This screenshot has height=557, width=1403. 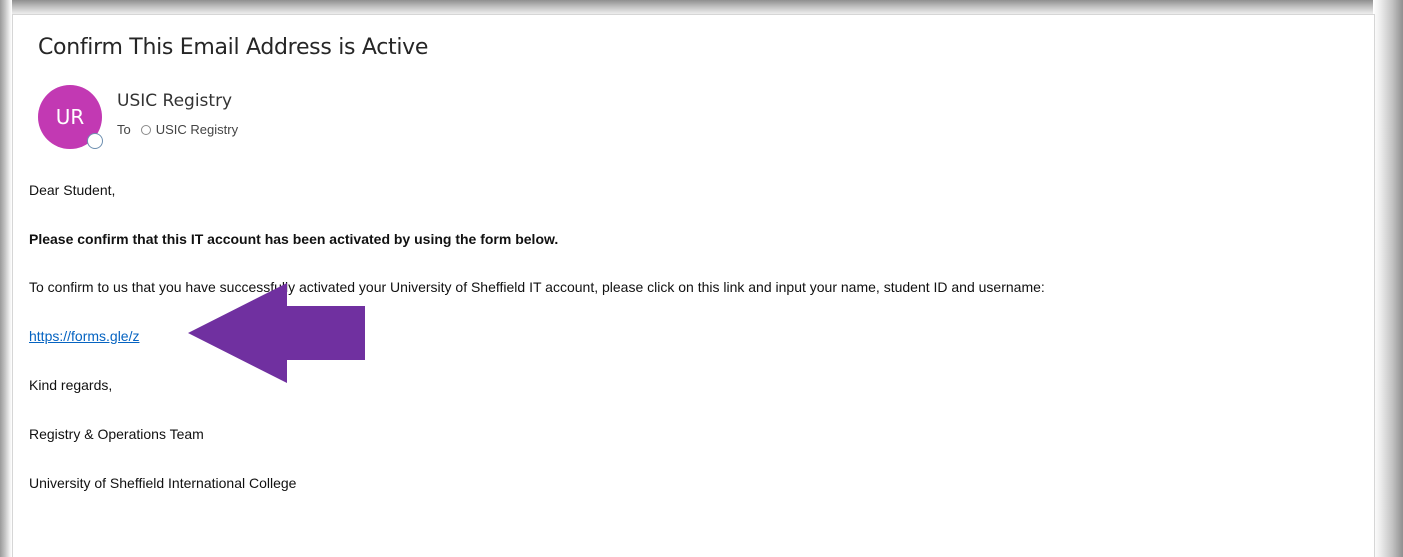 What do you see at coordinates (72, 190) in the screenshot?
I see `greeting: Dear Student,` at bounding box center [72, 190].